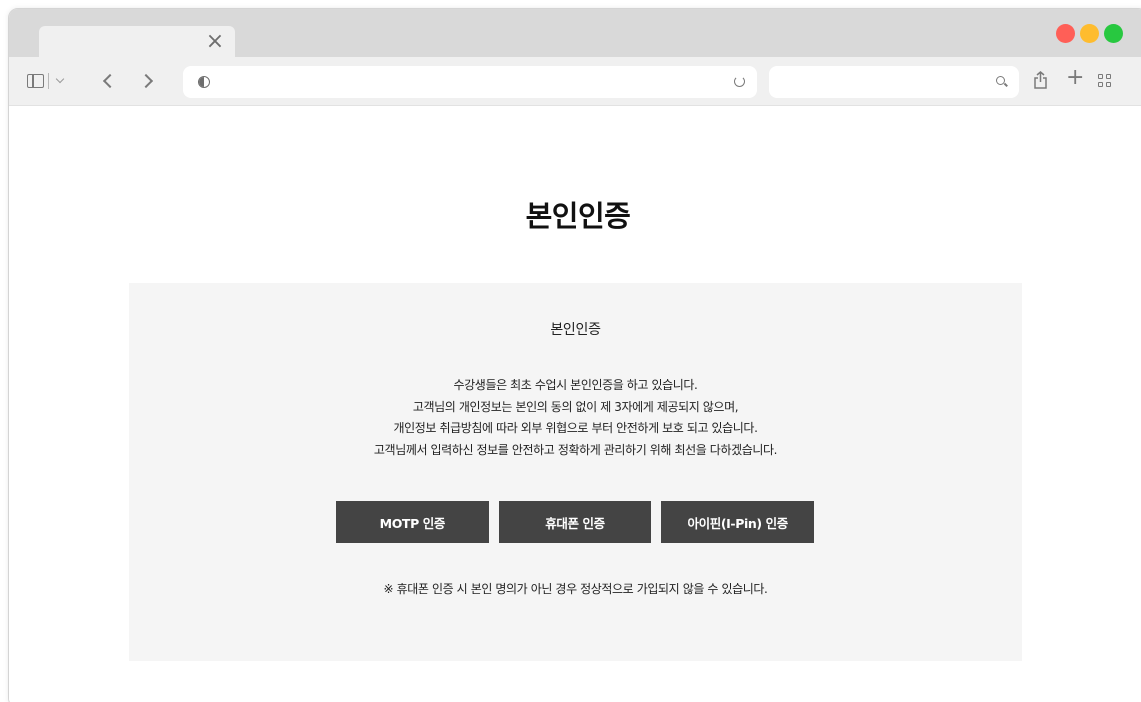  Describe the element at coordinates (1000, 80) in the screenshot. I see `search-icon` at that location.